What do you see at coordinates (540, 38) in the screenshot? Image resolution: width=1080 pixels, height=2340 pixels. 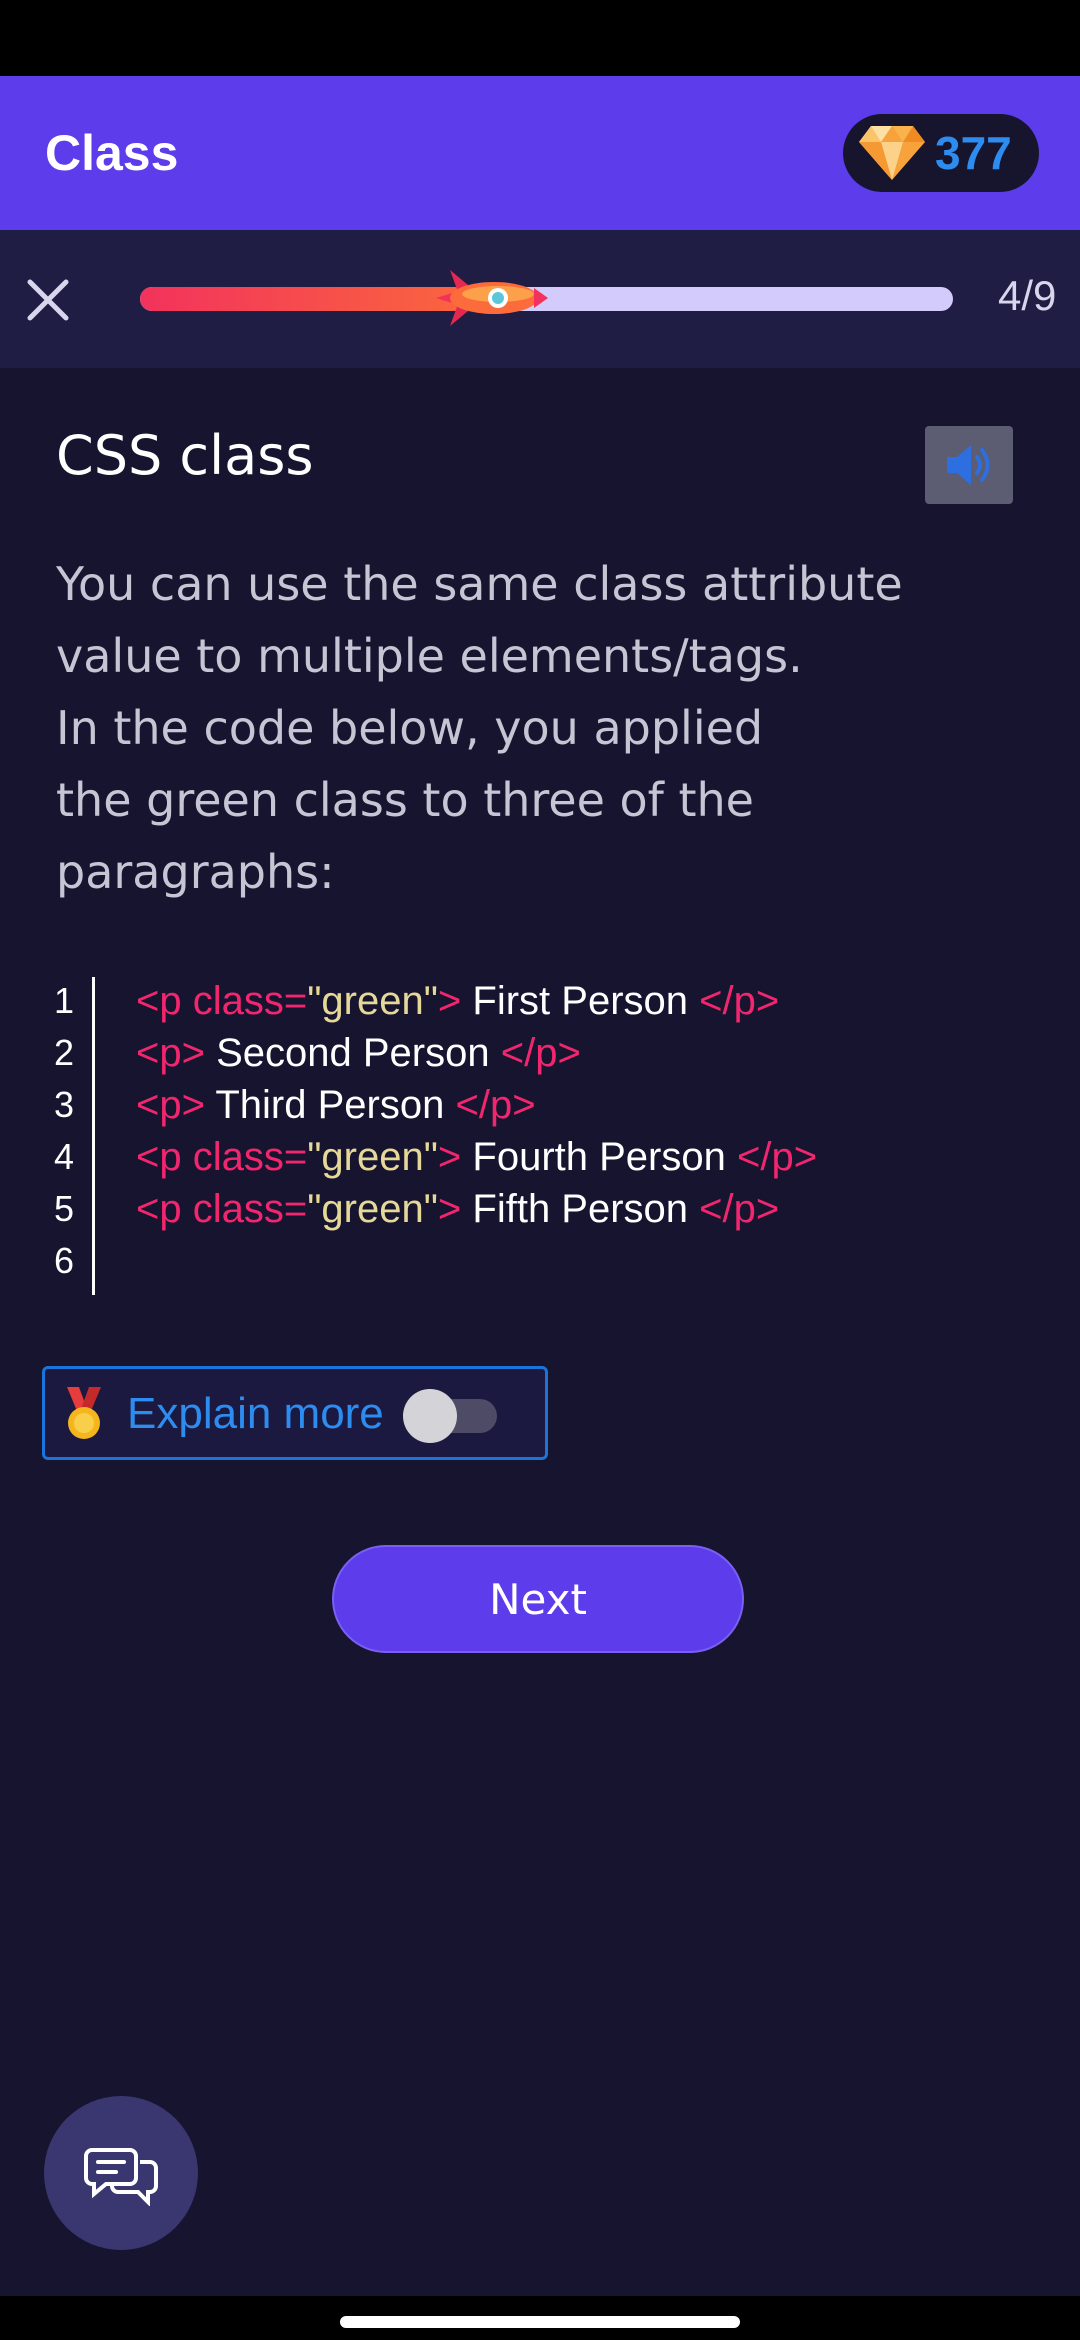 I see `status-bar` at bounding box center [540, 38].